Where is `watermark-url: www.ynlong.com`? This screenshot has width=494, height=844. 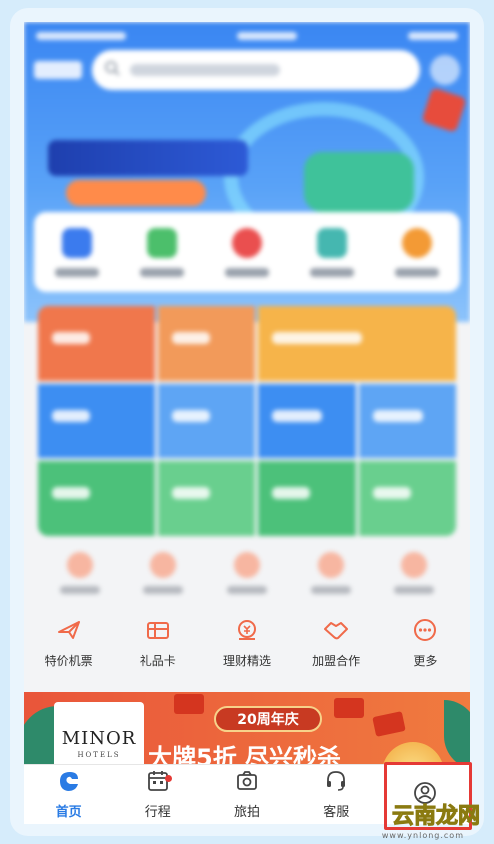 watermark-url: www.ynlong.com is located at coordinates (422, 835).